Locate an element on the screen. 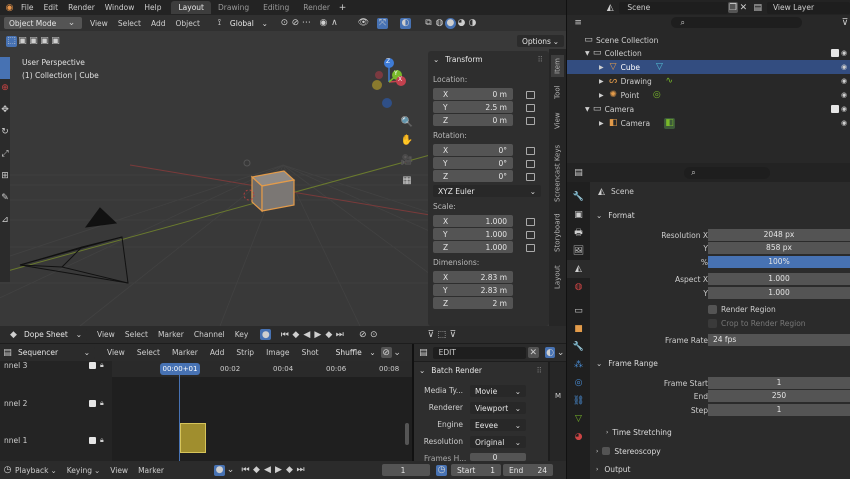 This screenshot has height=479, width=850. mesh-data-icon: ▽ is located at coordinates (659, 67).